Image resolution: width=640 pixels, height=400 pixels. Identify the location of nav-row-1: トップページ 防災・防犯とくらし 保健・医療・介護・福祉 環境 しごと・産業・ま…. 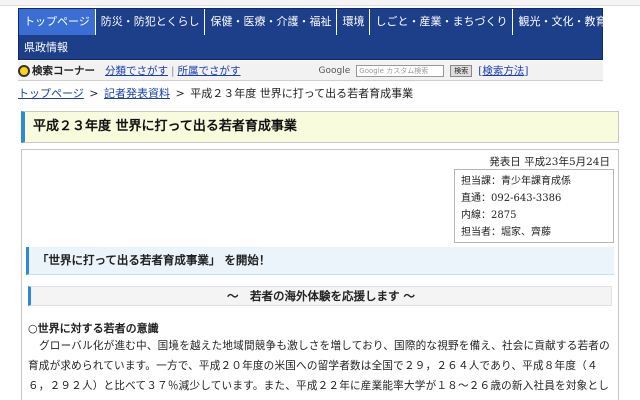
(312, 22).